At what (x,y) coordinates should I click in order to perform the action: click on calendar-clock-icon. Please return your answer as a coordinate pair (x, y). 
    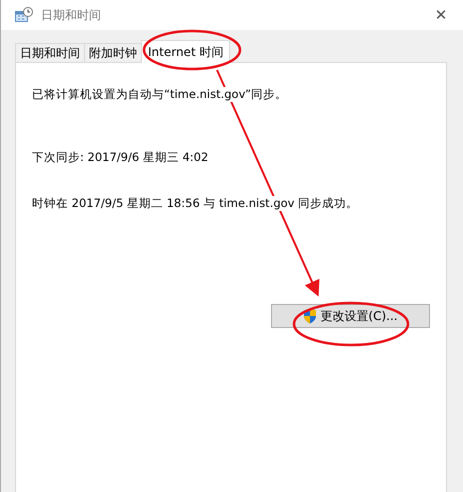
    Looking at the image, I should click on (24, 15).